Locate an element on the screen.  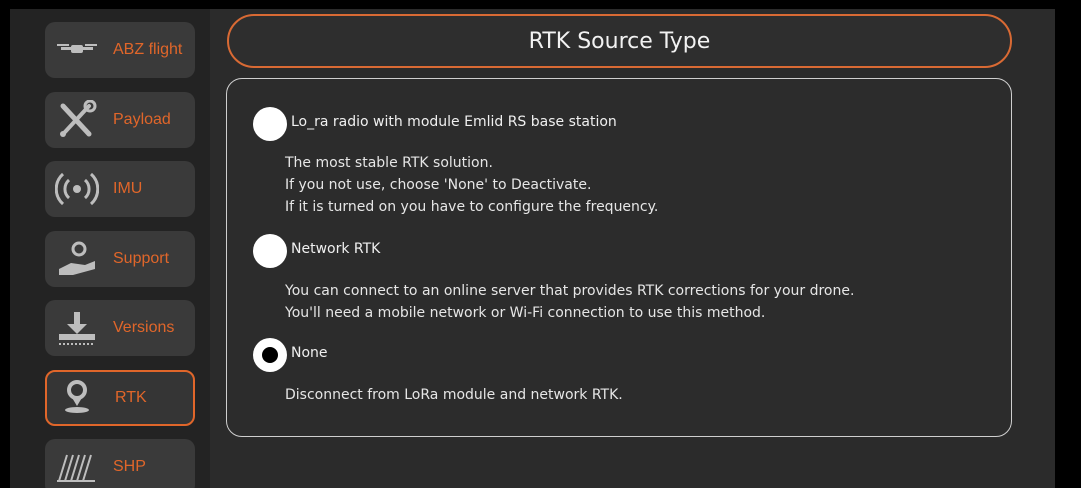
download-icon is located at coordinates (77, 328).